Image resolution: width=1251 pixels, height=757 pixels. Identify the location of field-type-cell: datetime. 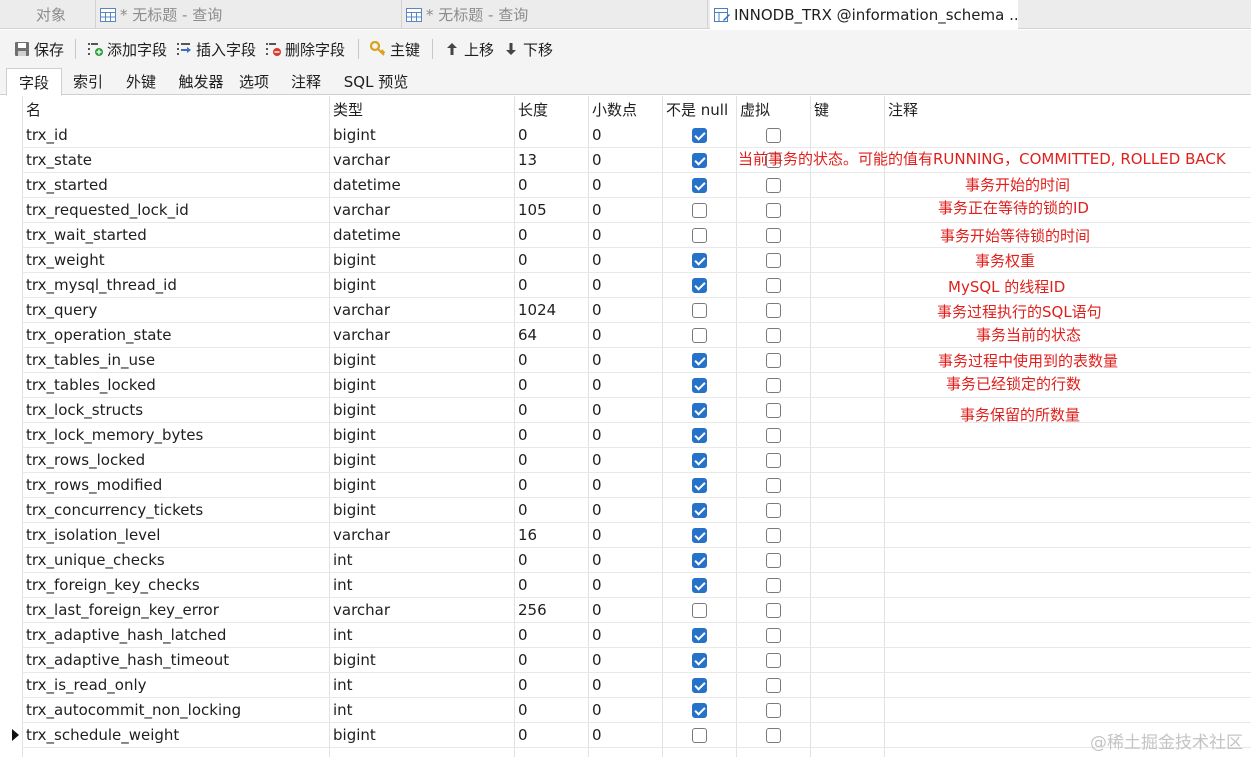
(421, 235).